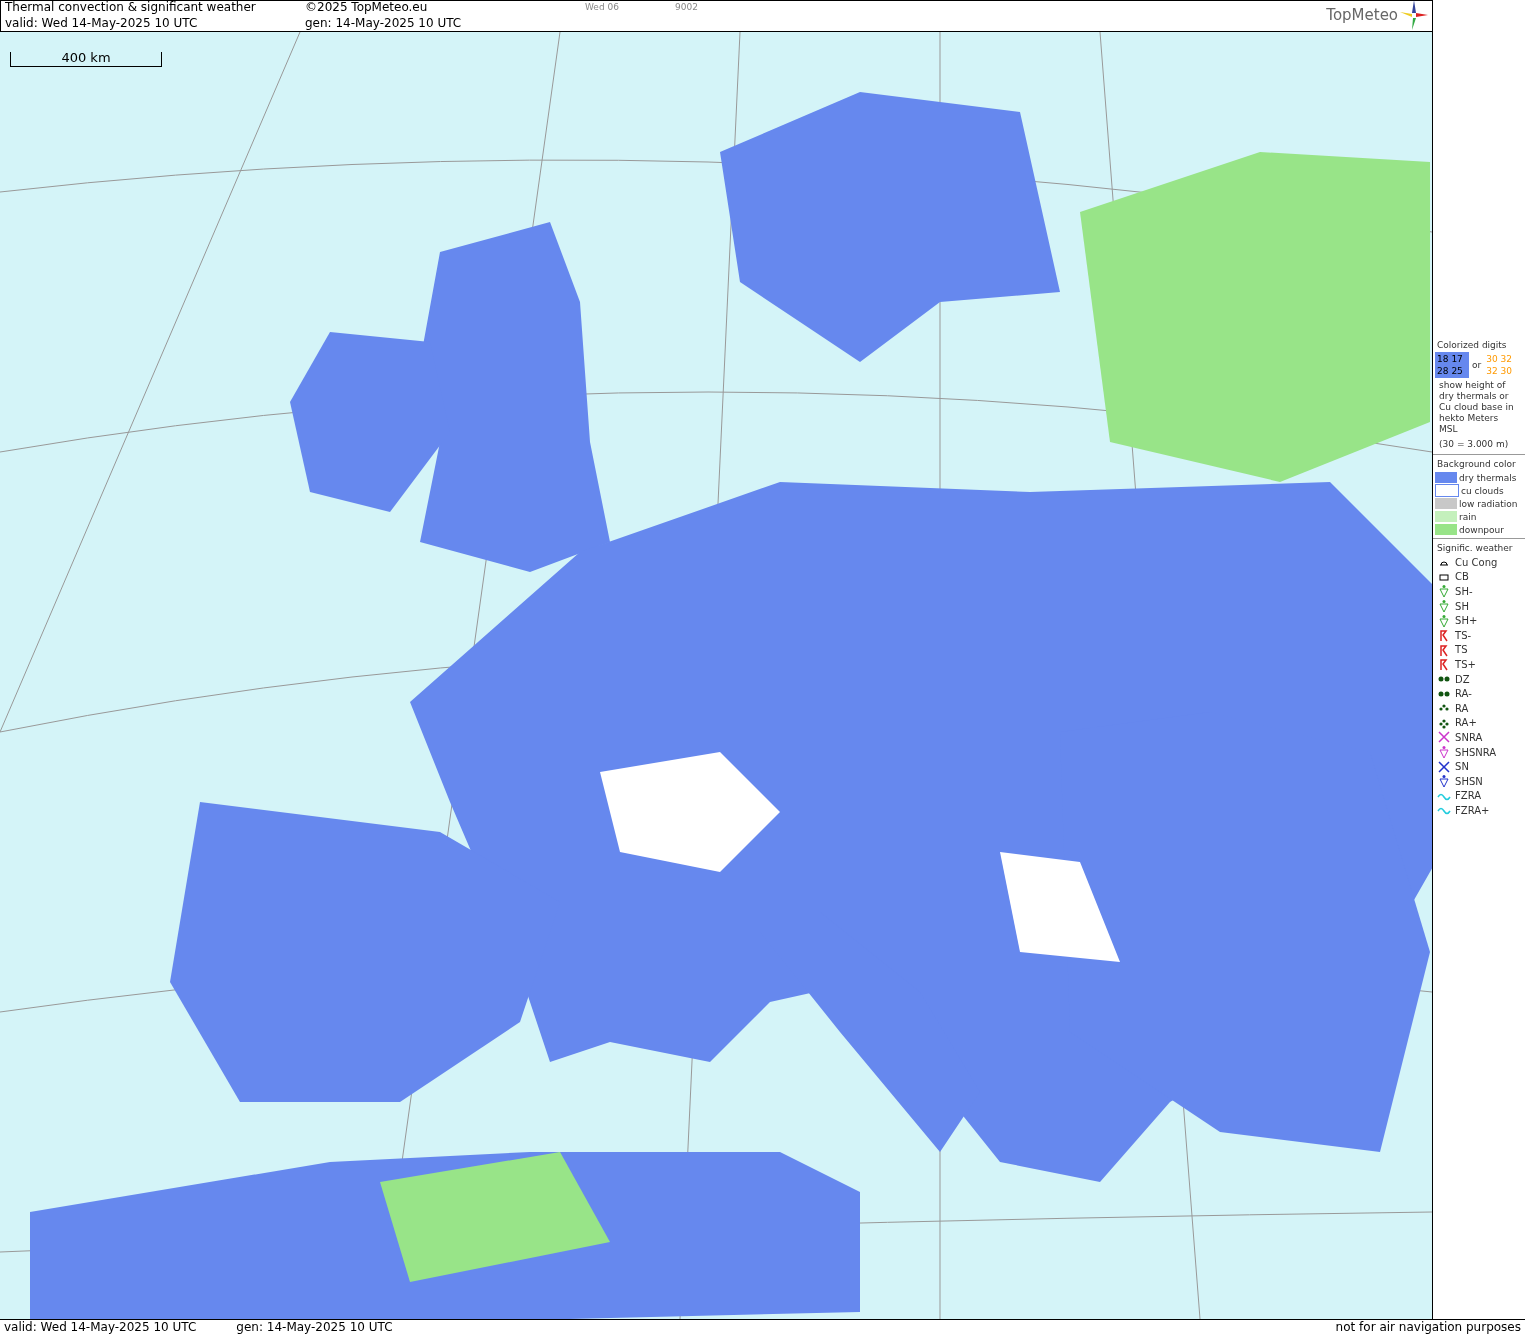  Describe the element at coordinates (1488, 503) in the screenshot. I see `legend-label: low radiation` at that location.